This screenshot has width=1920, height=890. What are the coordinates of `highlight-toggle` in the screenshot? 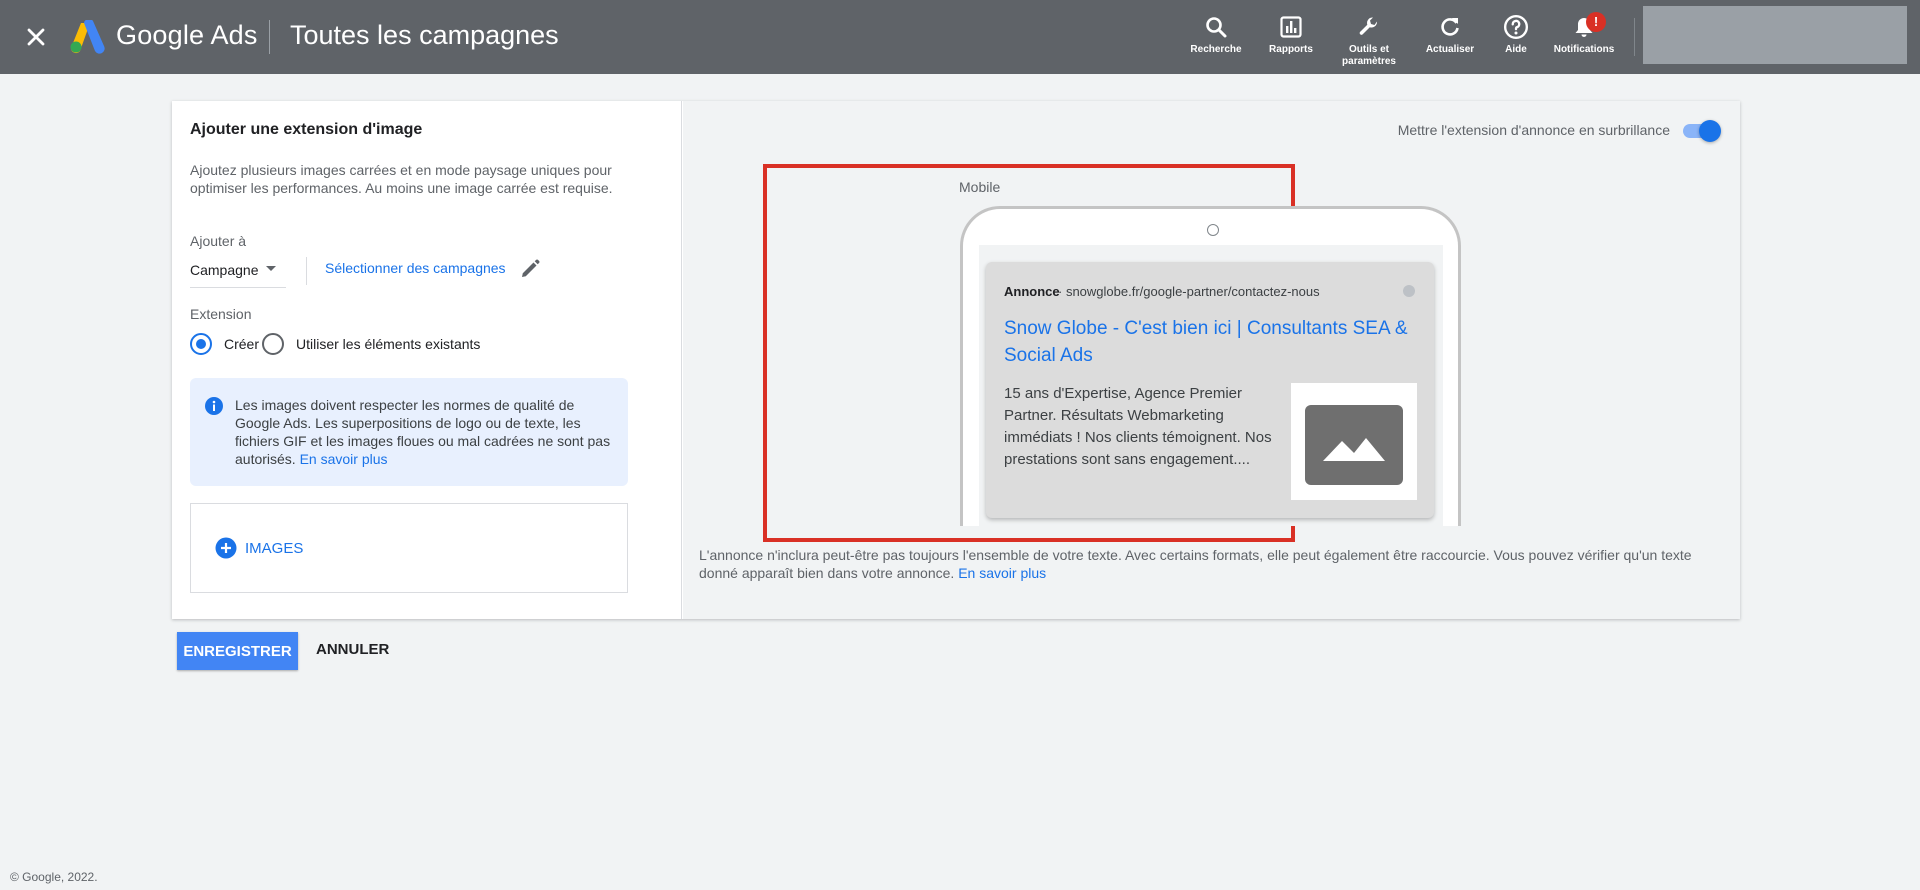 It's located at (1701, 130).